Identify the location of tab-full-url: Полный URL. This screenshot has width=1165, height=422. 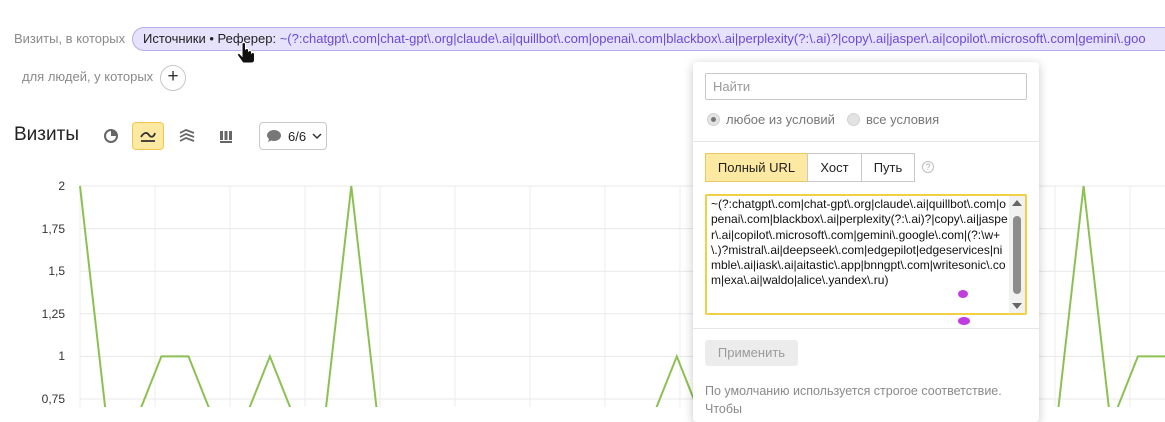
(756, 167).